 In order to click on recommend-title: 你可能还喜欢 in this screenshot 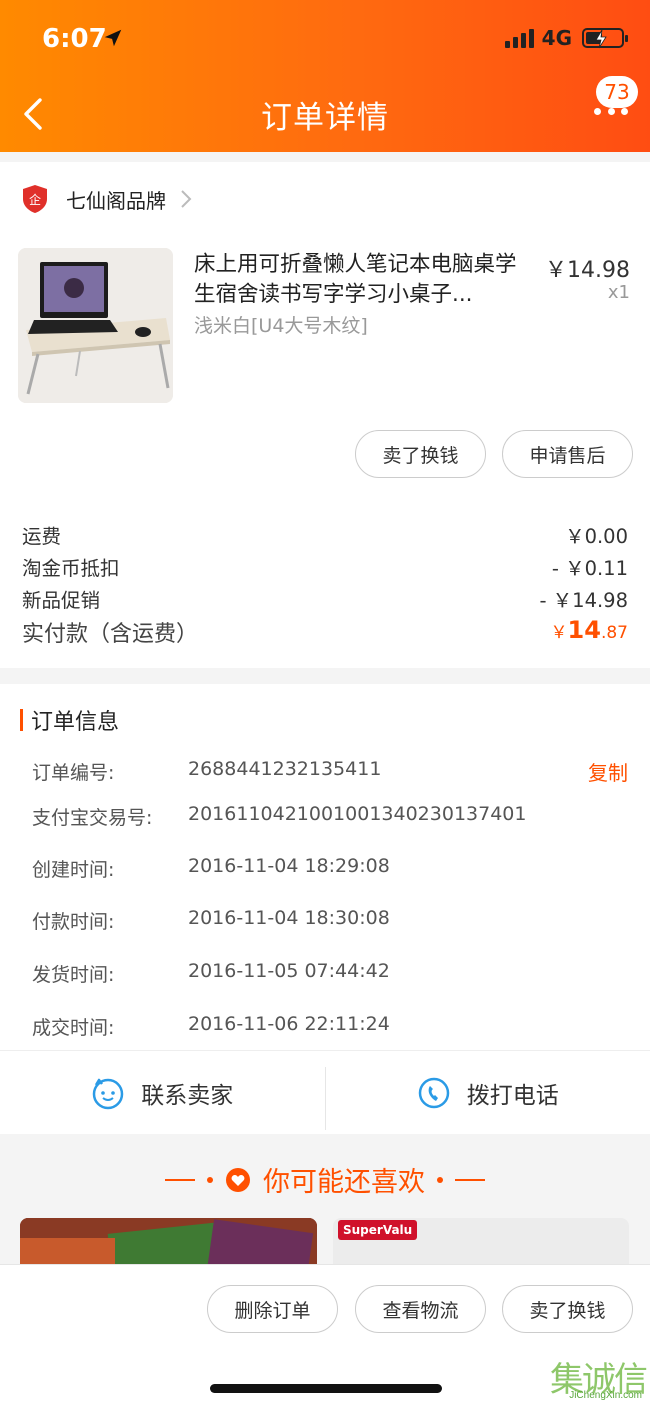, I will do `click(344, 1182)`.